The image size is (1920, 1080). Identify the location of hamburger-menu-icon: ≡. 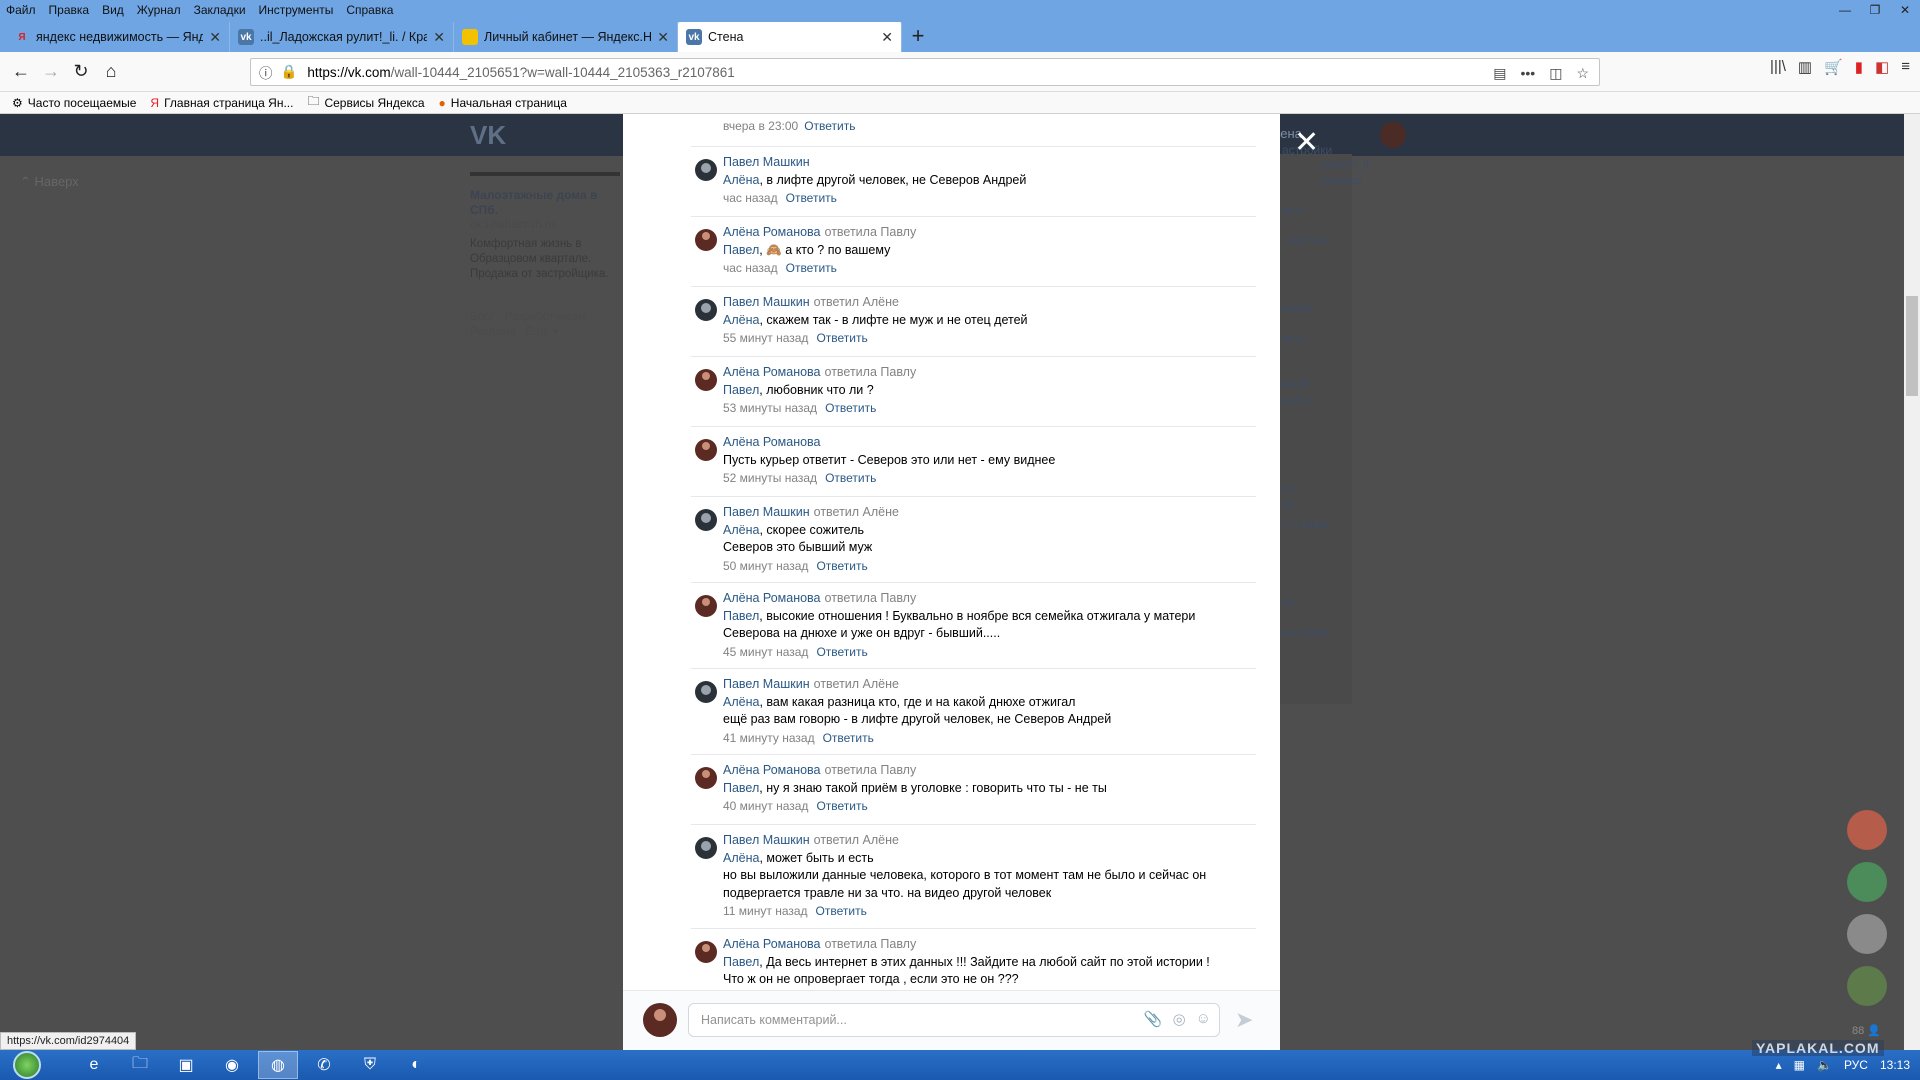
(1905, 67).